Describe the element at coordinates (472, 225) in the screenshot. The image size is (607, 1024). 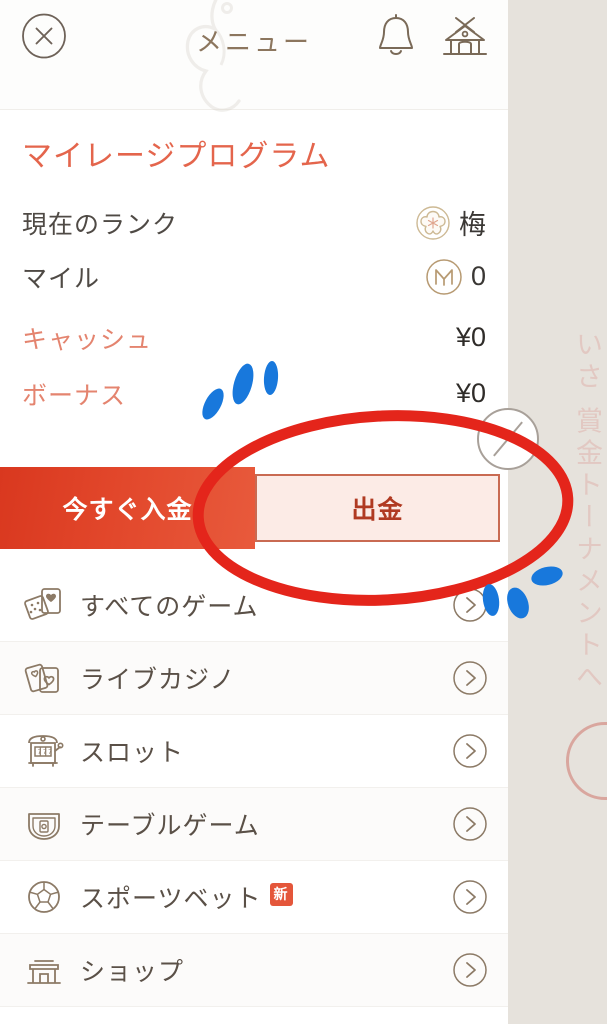
I see `current-rank-value: 梅` at that location.